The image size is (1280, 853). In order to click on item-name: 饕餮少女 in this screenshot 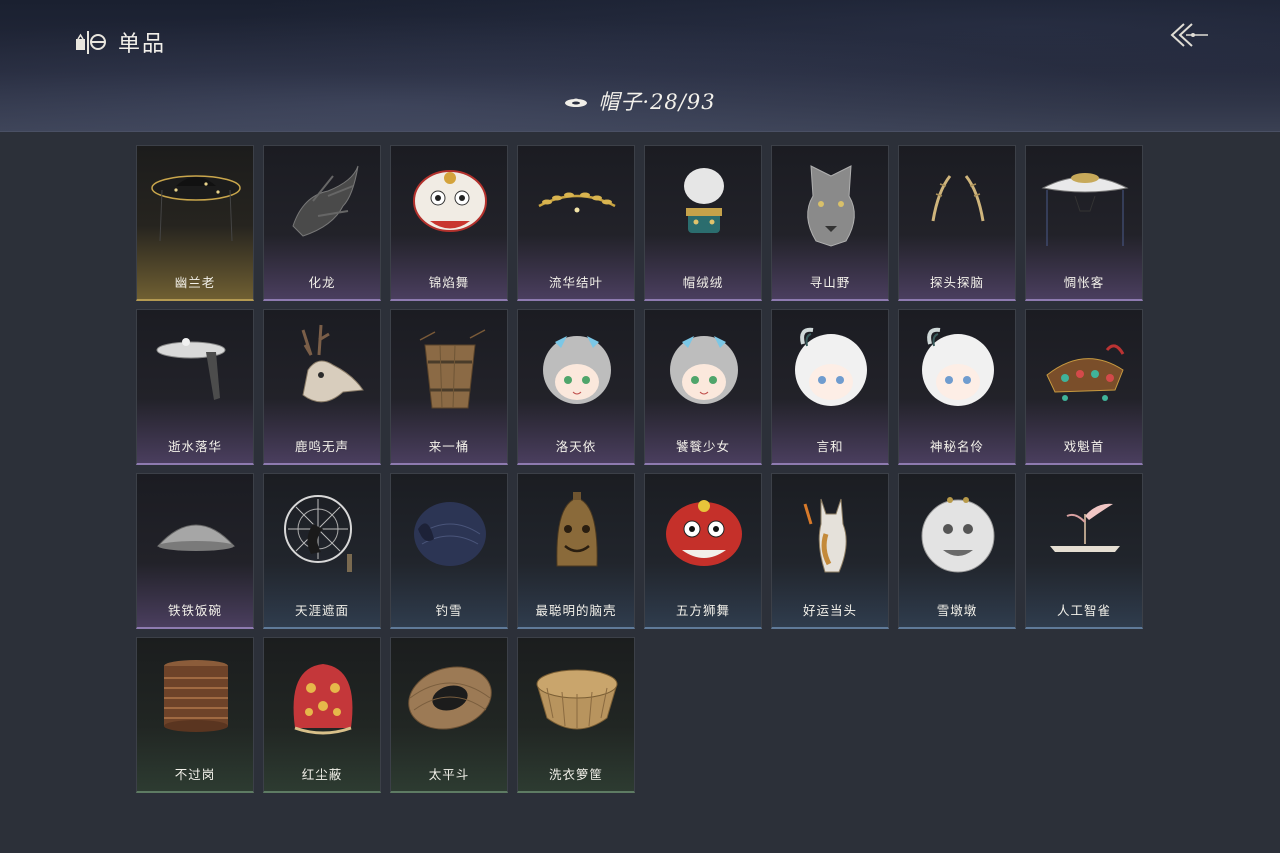, I will do `click(702, 446)`.